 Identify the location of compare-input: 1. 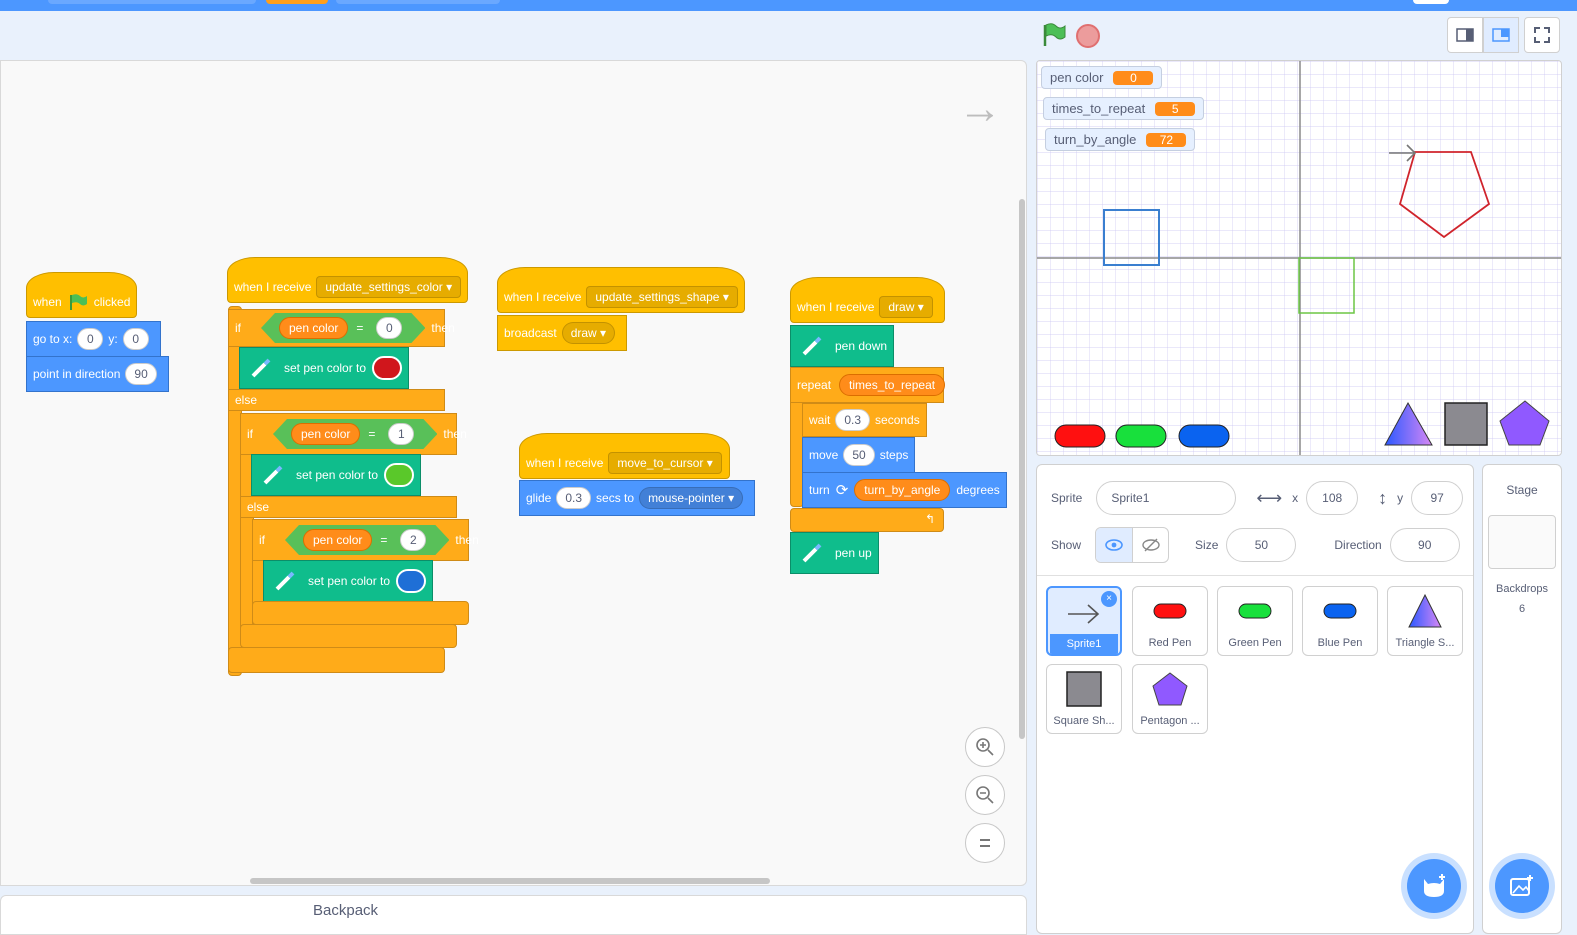
(401, 434).